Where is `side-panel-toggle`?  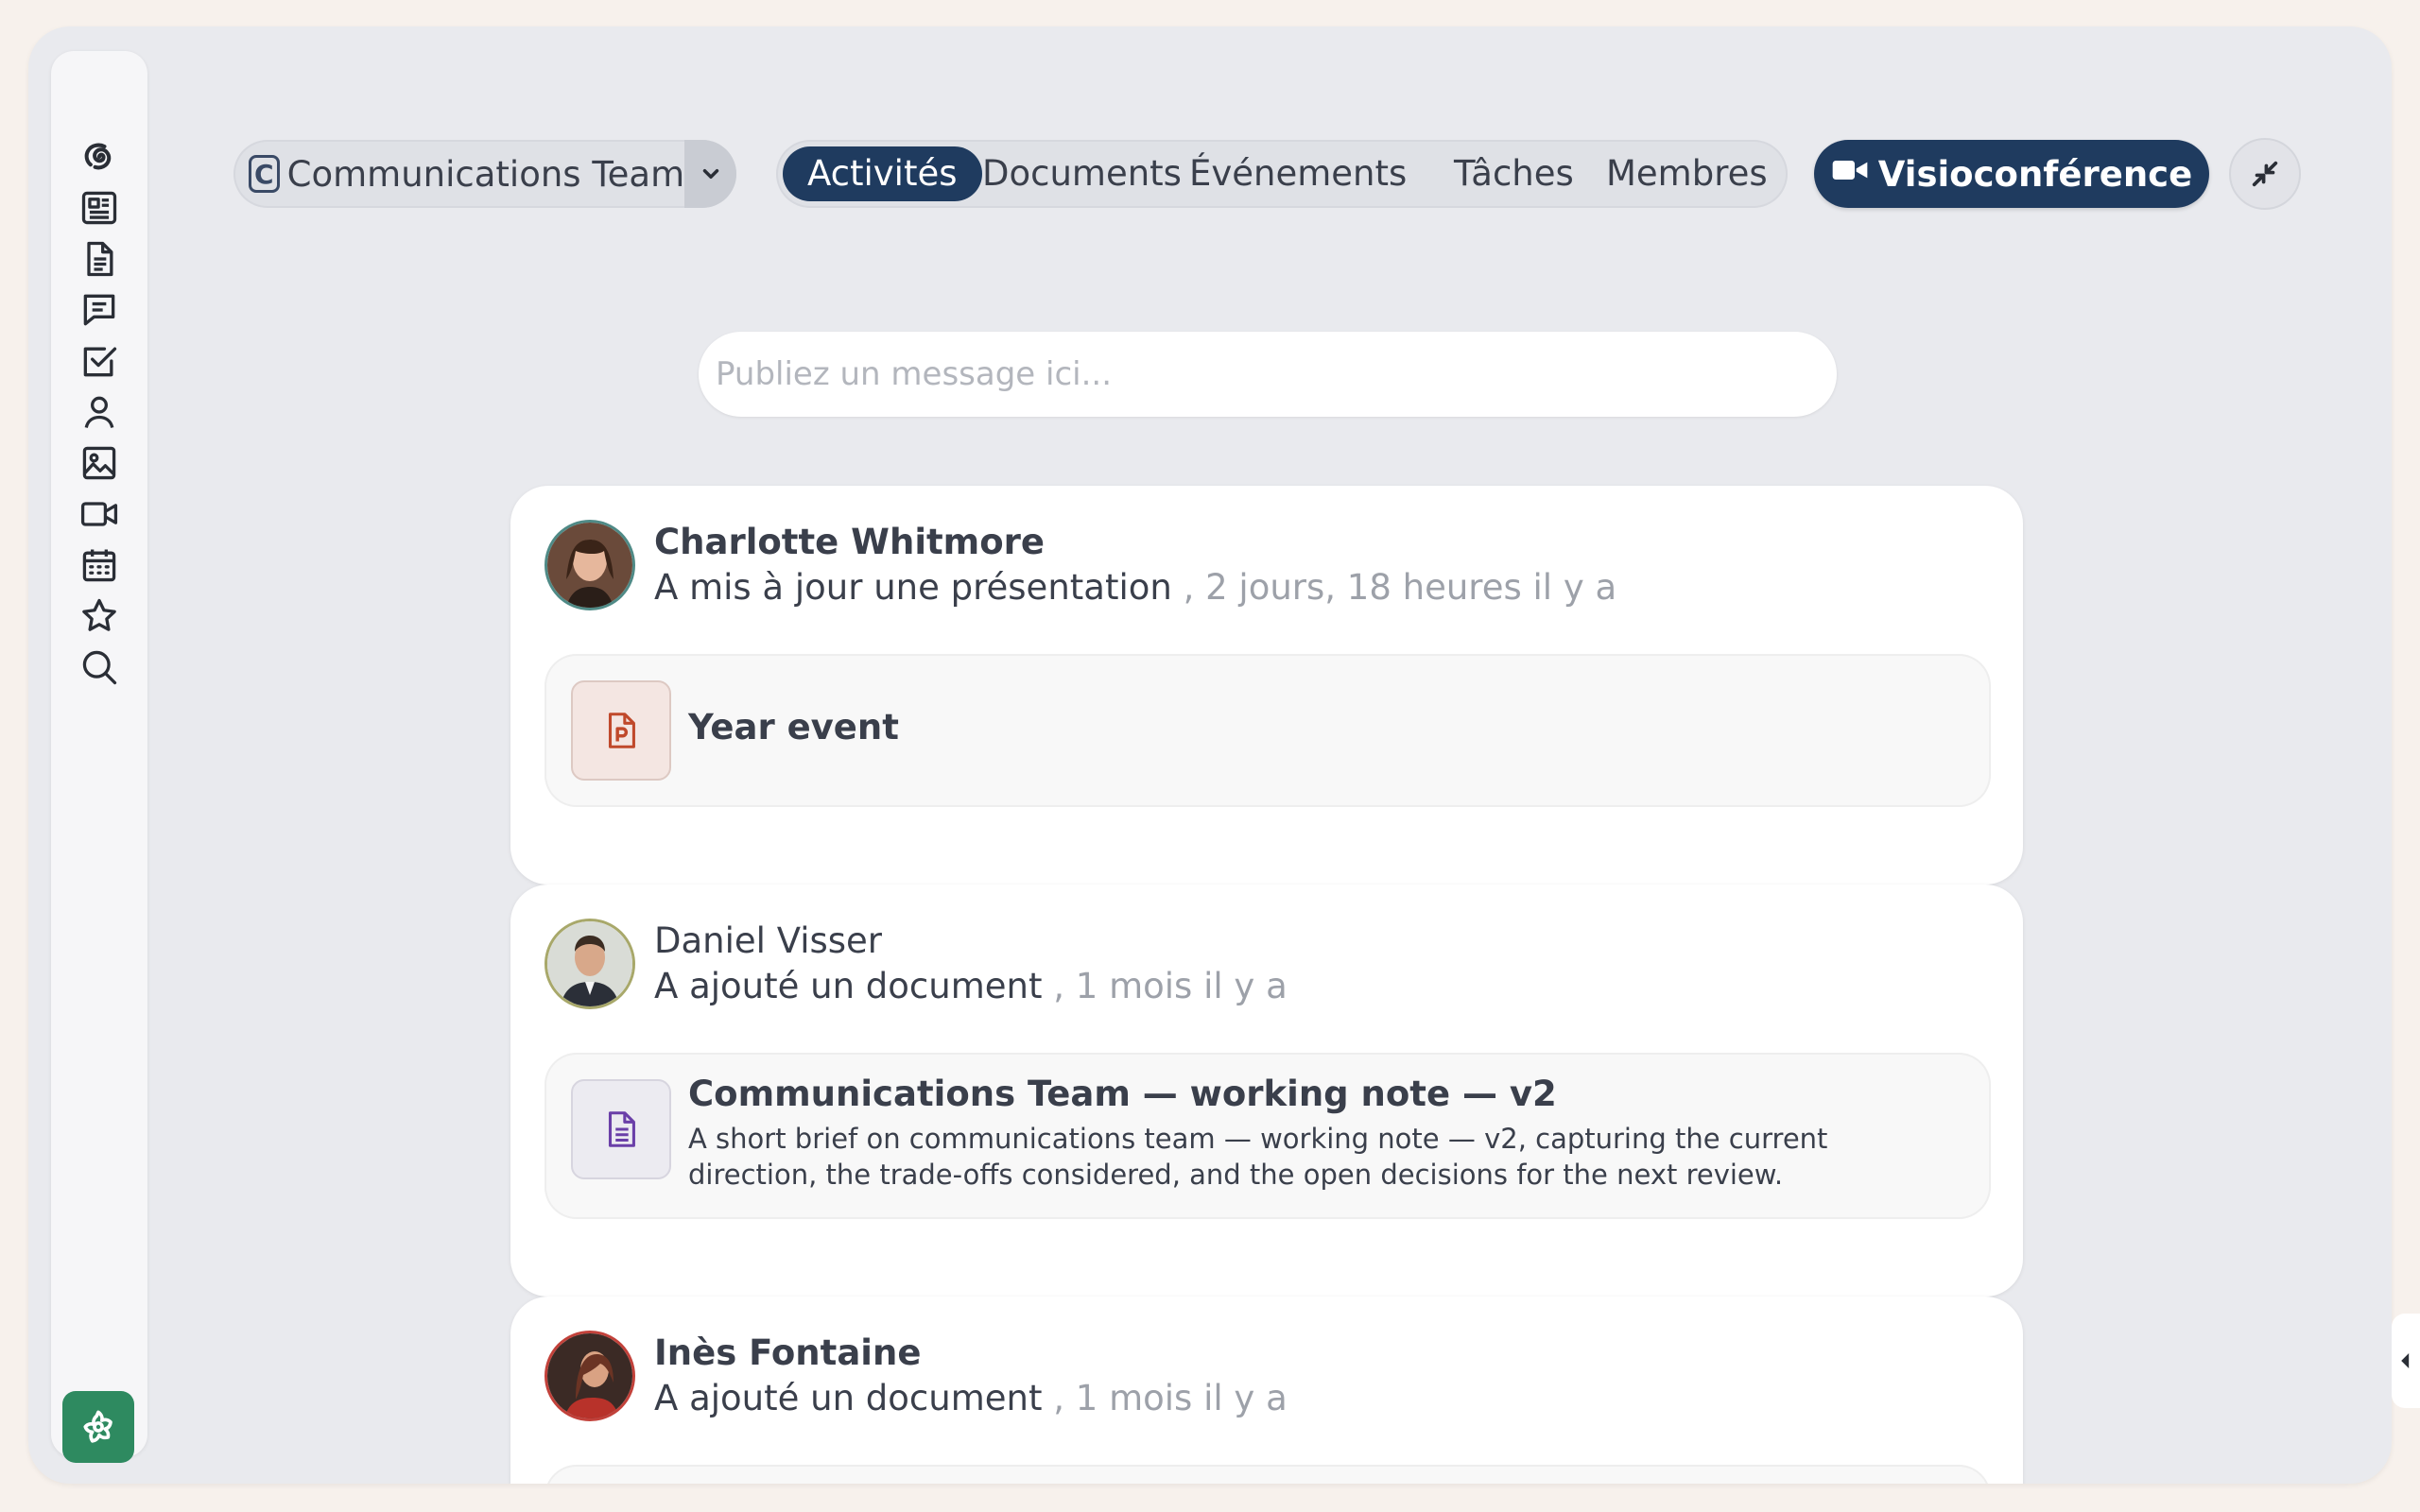
side-panel-toggle is located at coordinates (2406, 1361).